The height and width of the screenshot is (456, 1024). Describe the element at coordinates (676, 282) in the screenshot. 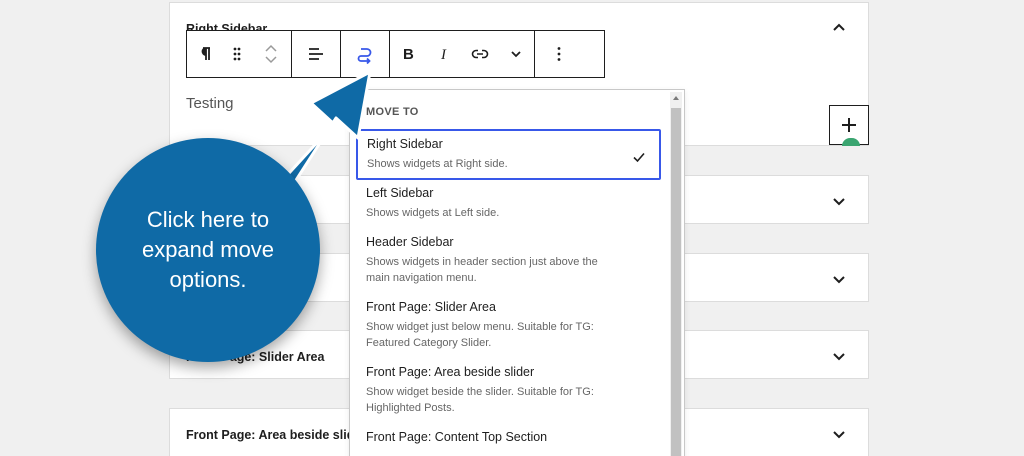

I see `scrollbar-thumb` at that location.